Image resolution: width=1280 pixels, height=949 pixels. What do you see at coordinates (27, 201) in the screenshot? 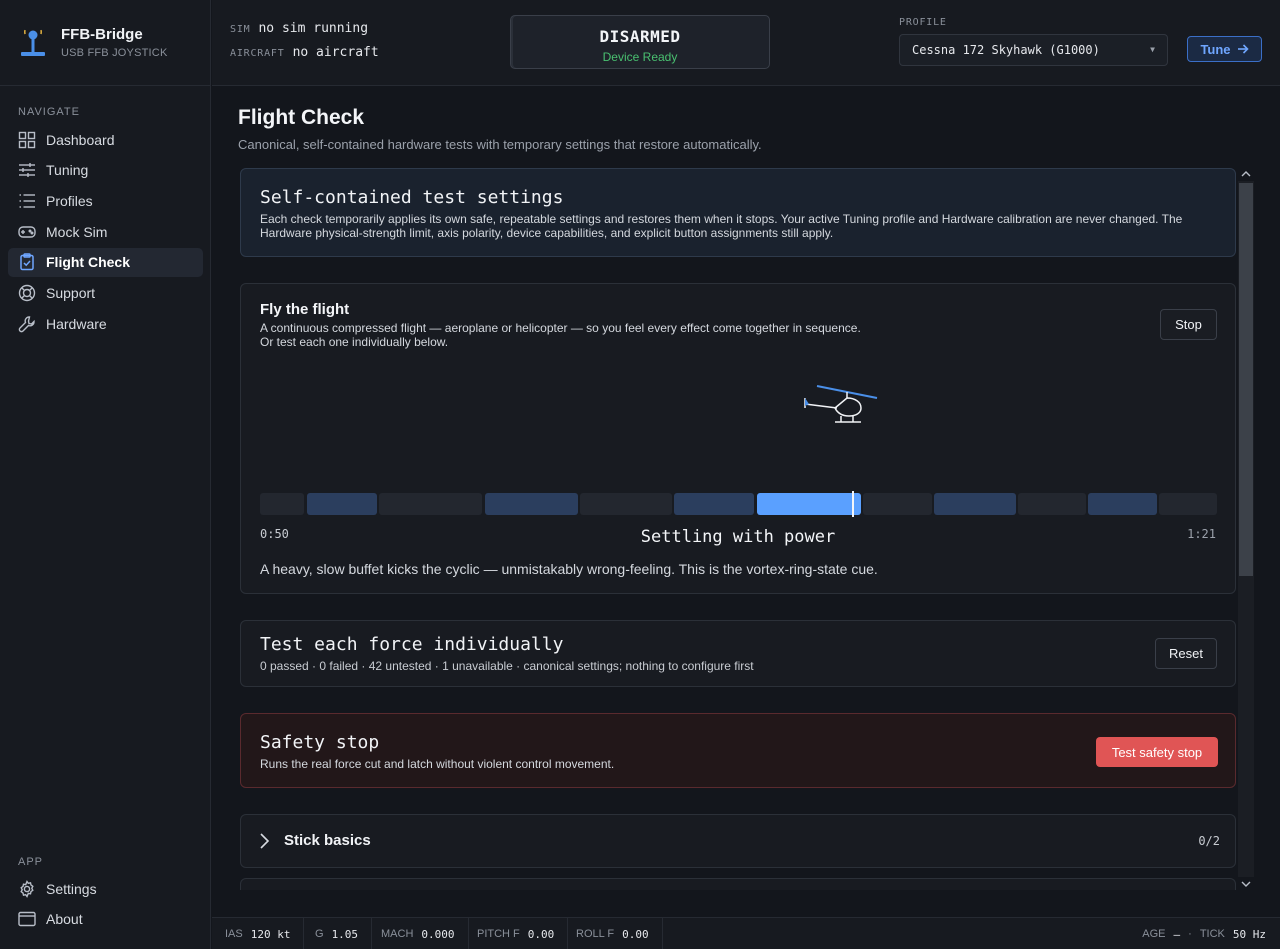
I see `list-icon` at bounding box center [27, 201].